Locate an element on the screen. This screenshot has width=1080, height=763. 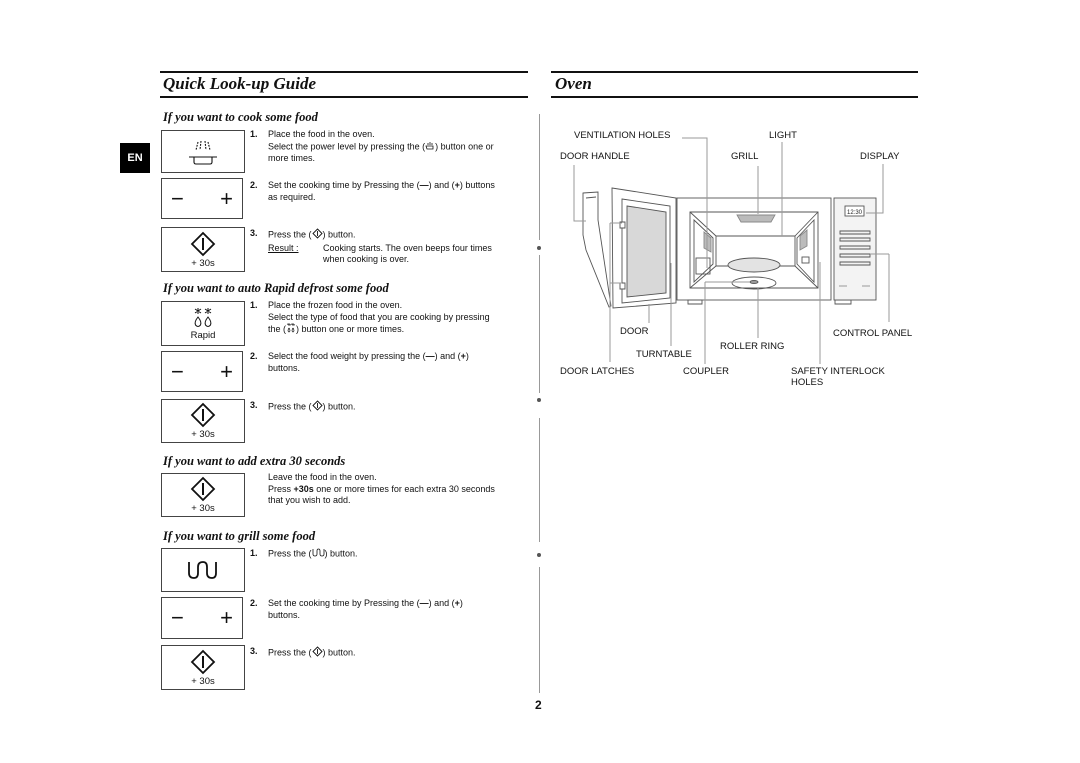
page-number: 2 is located at coordinates (538, 705).